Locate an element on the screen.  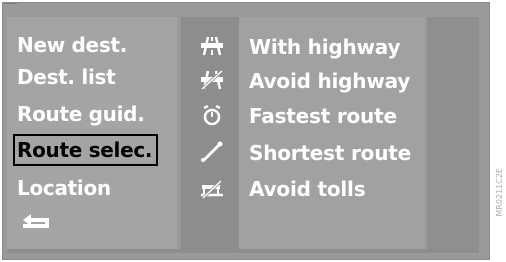
menu-item-route-selec: Route selec. is located at coordinates (85, 150).